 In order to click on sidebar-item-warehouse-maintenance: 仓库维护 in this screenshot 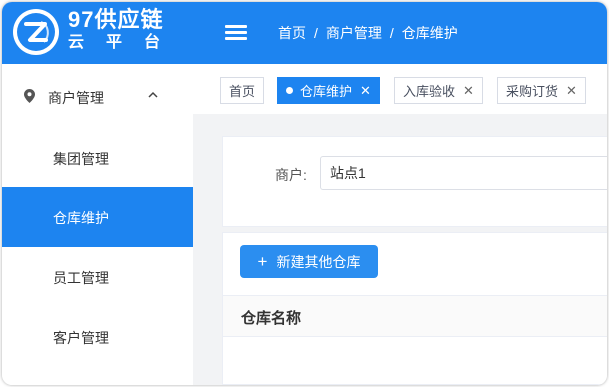, I will do `click(97, 217)`.